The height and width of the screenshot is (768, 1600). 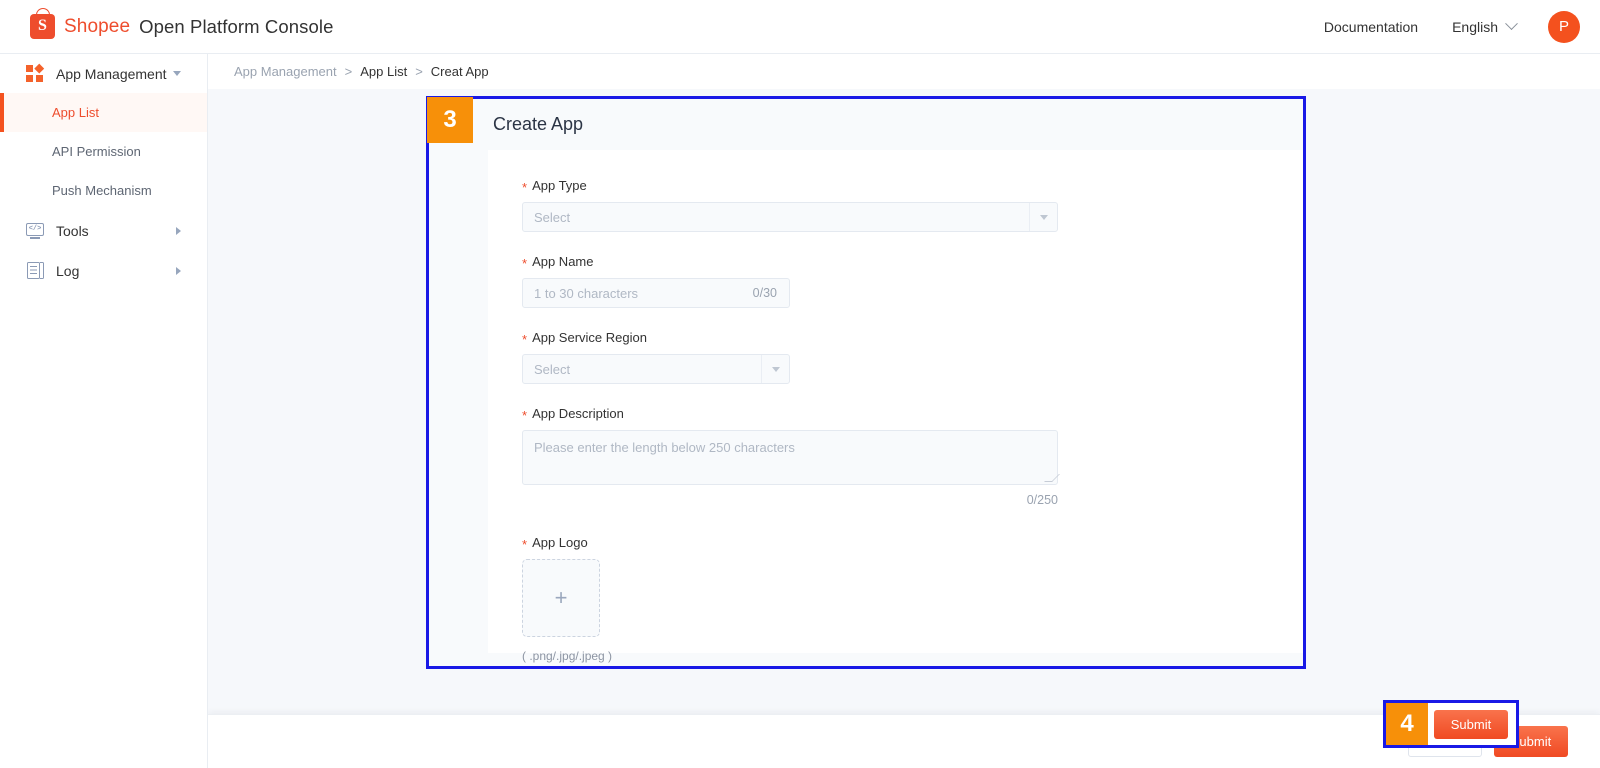 I want to click on sidebar-item-push-mechanism: Push Mechanism, so click(x=103, y=190).